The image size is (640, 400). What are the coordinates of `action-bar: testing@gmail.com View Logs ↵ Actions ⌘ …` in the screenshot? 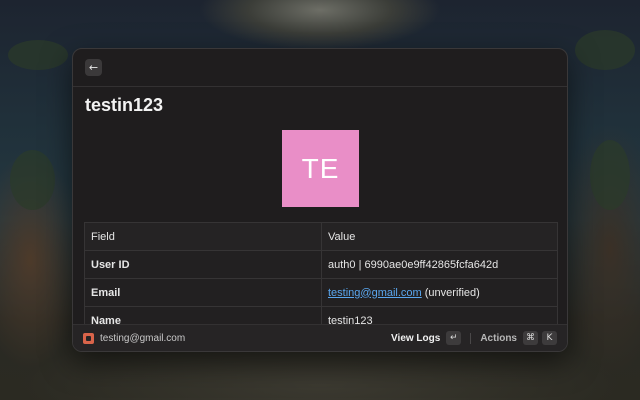 It's located at (320, 337).